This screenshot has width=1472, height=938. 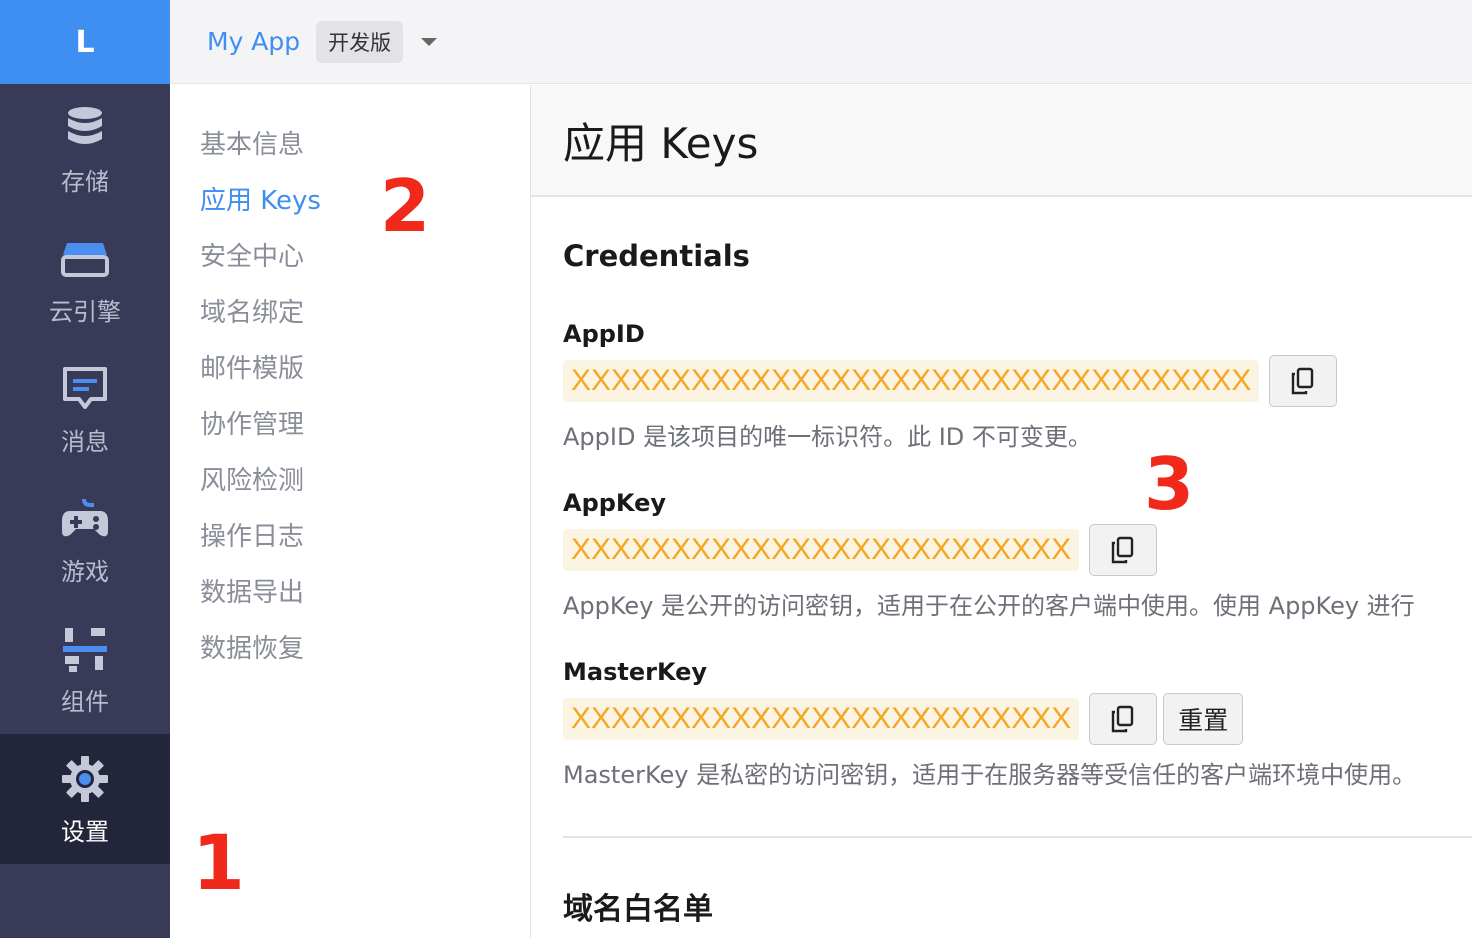 I want to click on field-label: MasterKey, so click(x=635, y=672).